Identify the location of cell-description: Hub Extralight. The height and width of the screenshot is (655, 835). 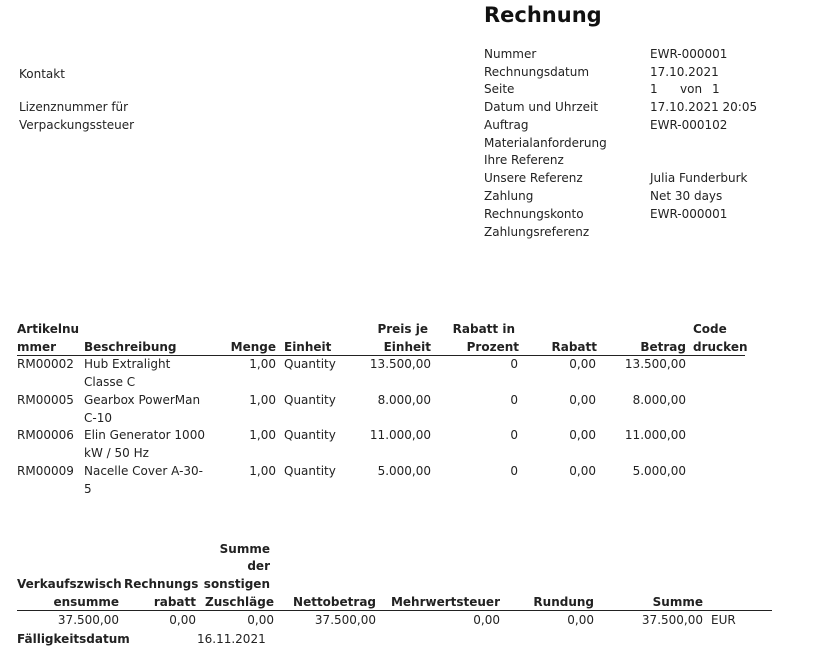
(127, 364).